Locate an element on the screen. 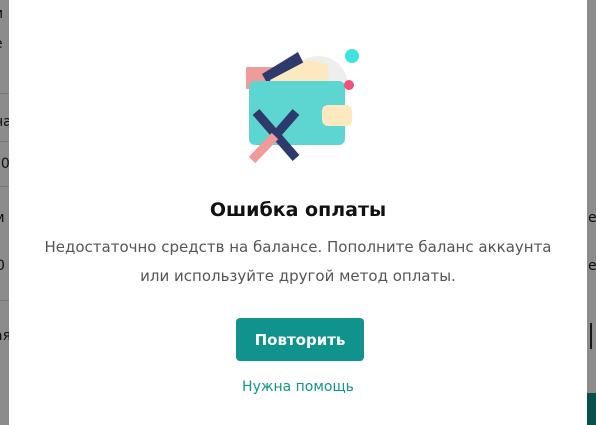 This screenshot has width=596, height=425. retry-button: Повторить is located at coordinates (300, 339).